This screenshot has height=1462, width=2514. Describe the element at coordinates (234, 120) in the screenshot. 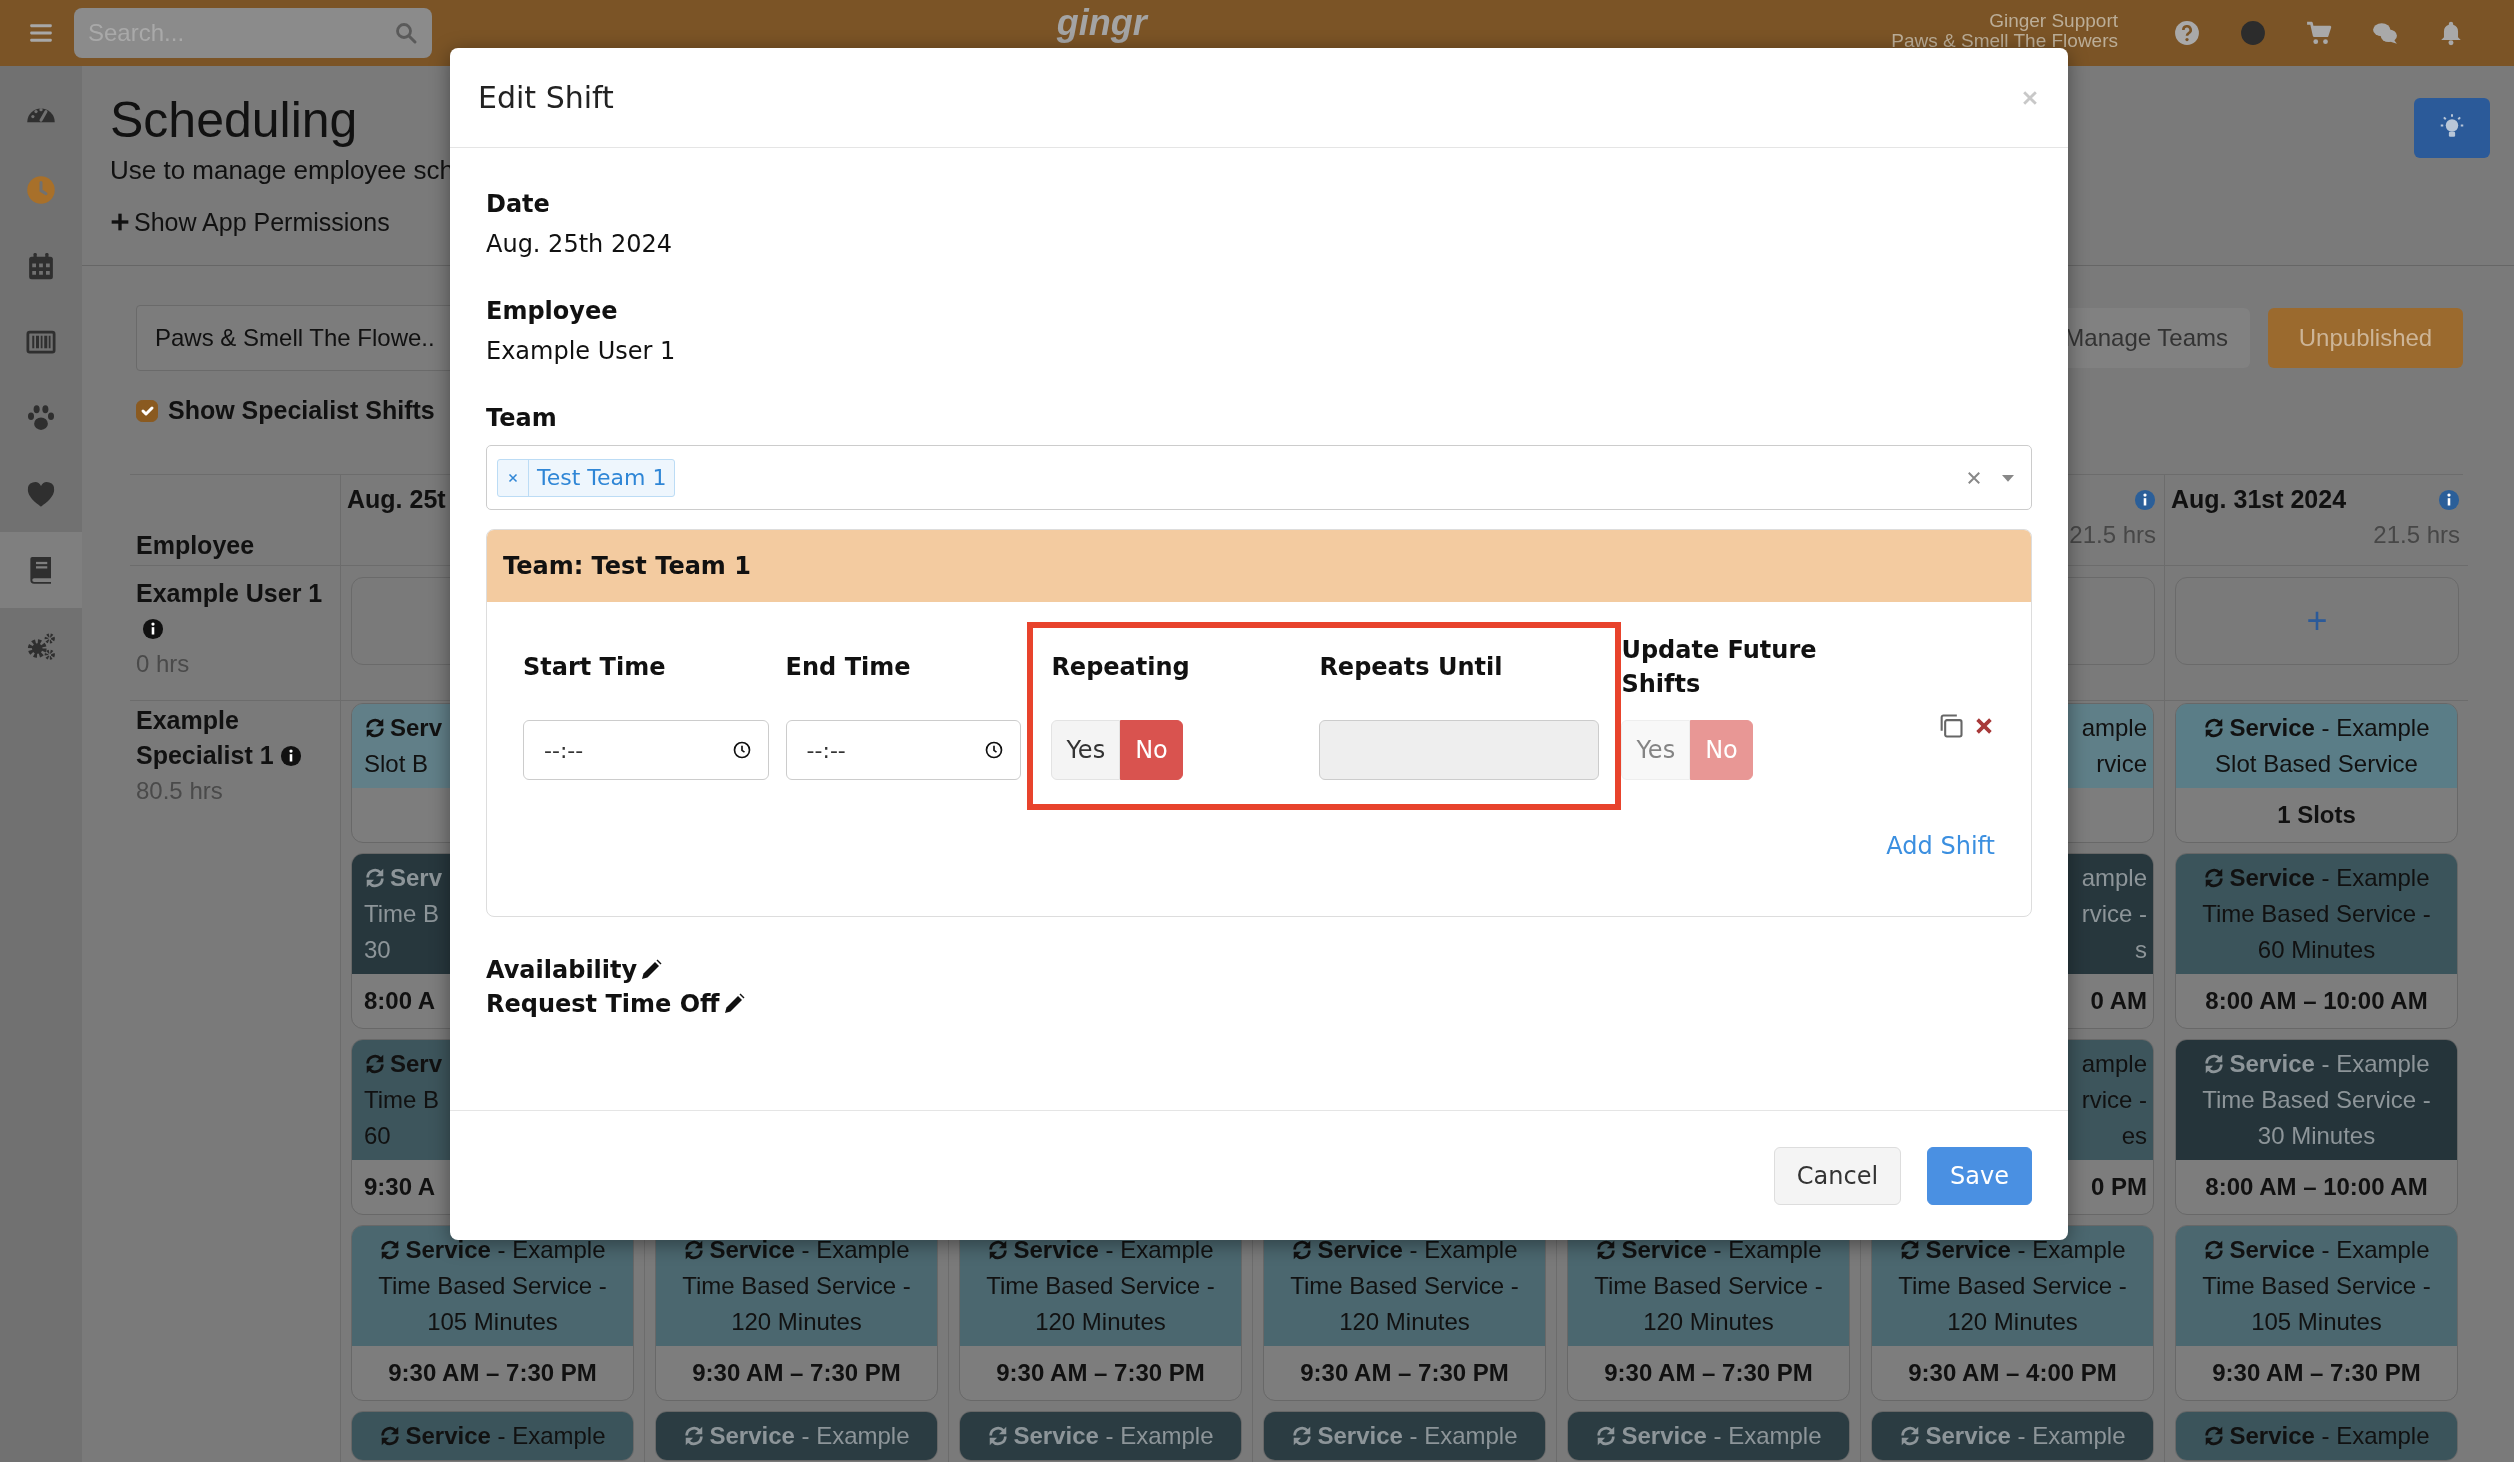

I see `page-title: Scheduling` at that location.